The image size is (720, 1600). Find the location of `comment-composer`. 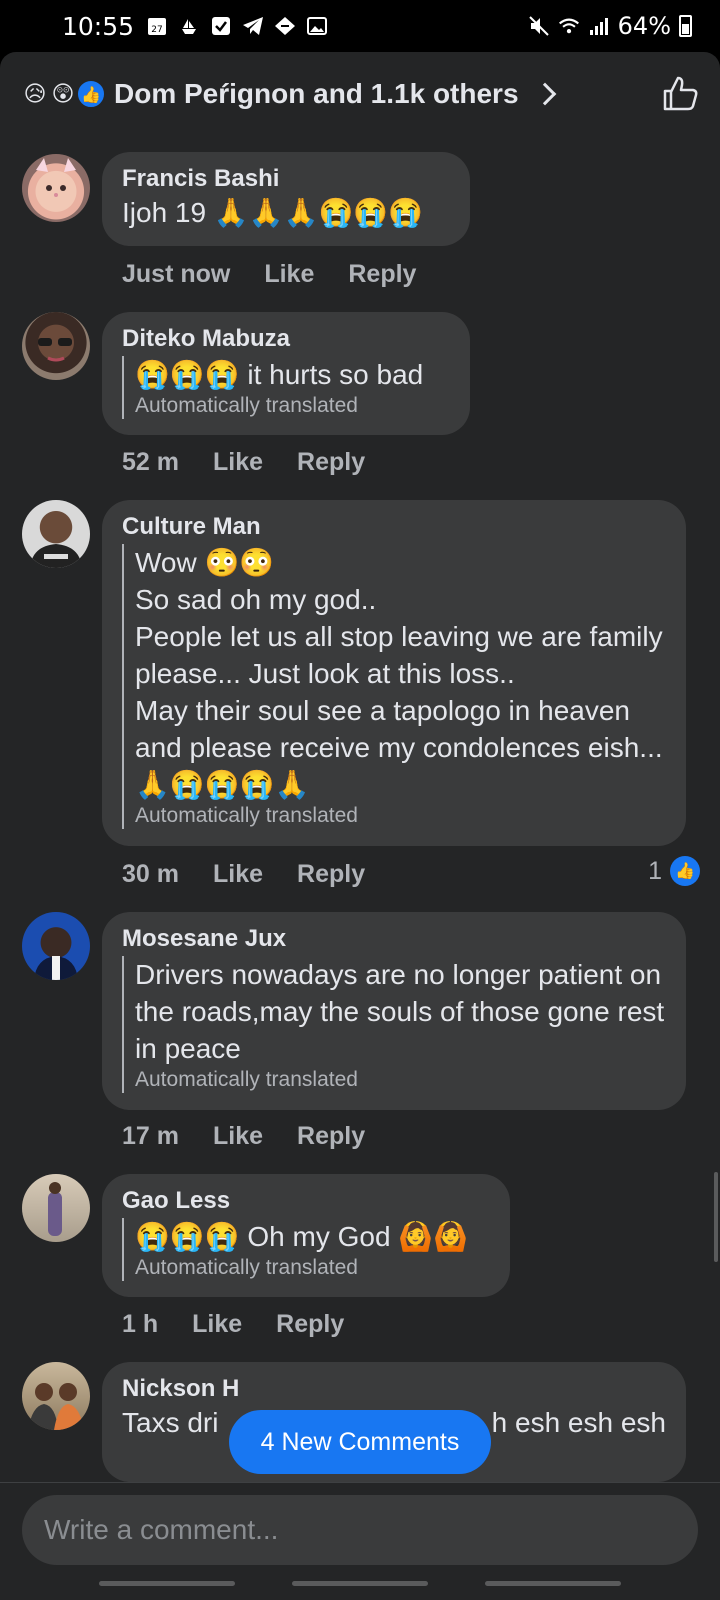

comment-composer is located at coordinates (360, 1541).